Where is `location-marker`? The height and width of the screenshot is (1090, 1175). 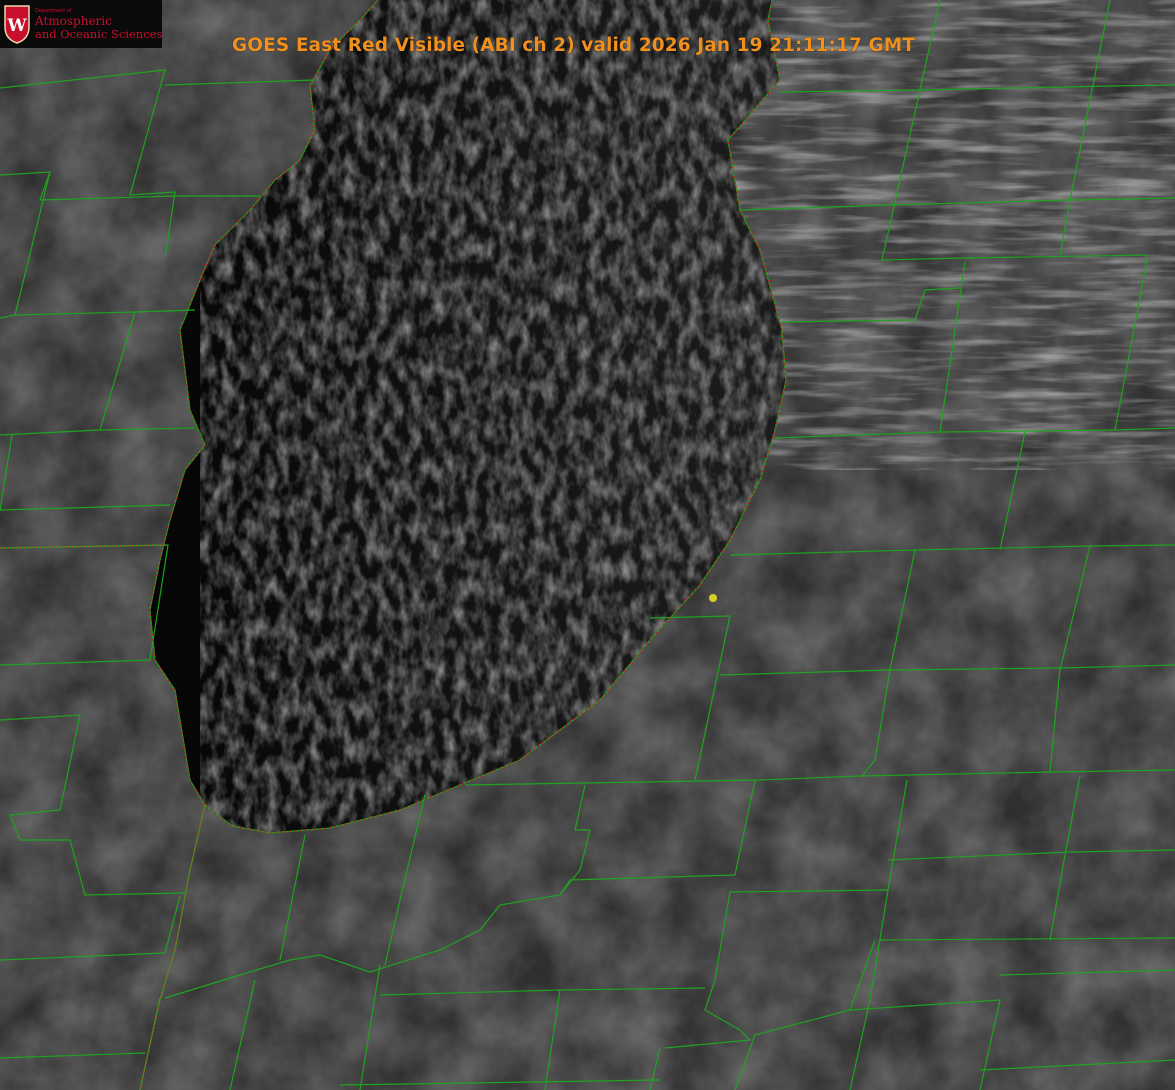 location-marker is located at coordinates (713, 598).